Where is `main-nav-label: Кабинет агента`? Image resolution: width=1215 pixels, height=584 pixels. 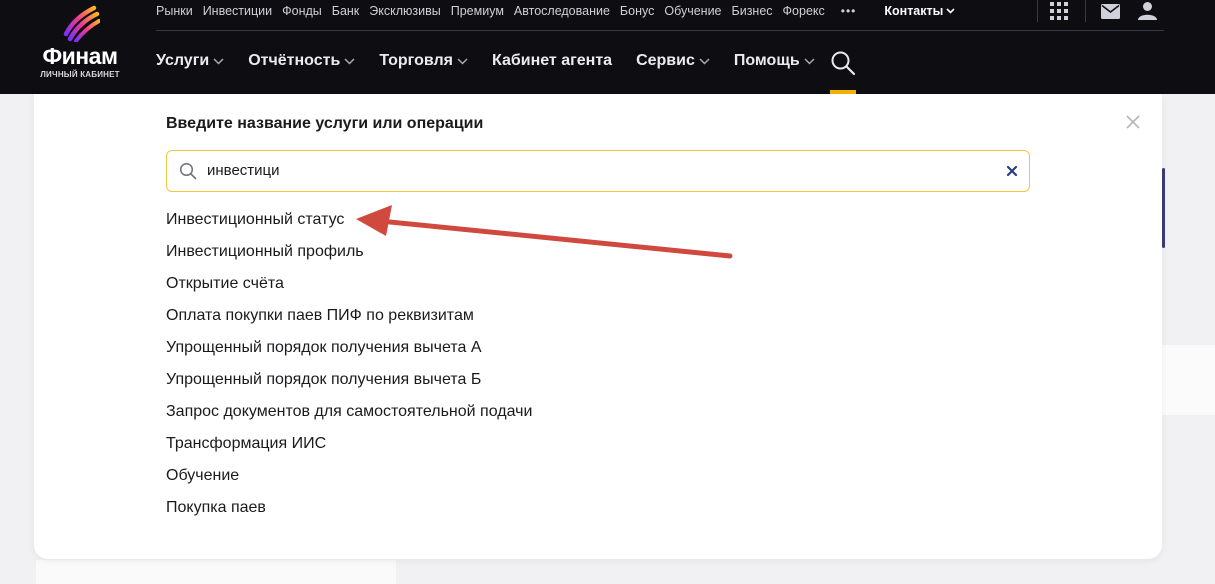 main-nav-label: Кабинет агента is located at coordinates (552, 60).